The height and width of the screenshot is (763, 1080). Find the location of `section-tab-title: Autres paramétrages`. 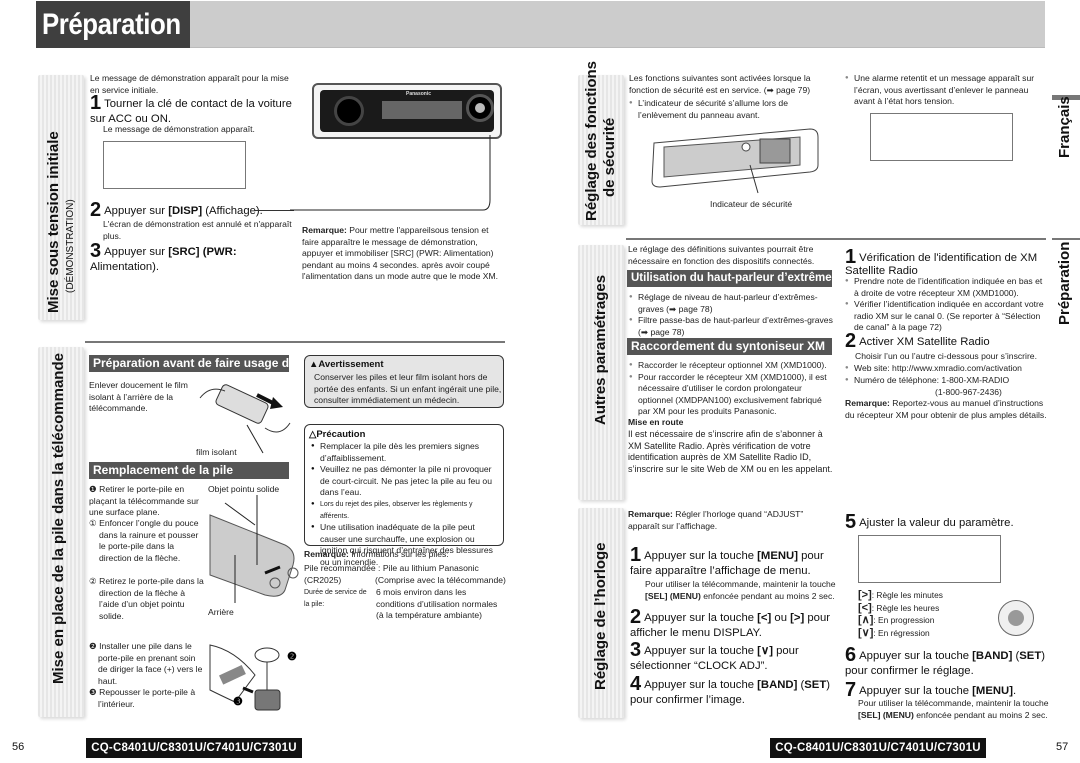

section-tab-title: Autres paramétrages is located at coordinates (600, 349).